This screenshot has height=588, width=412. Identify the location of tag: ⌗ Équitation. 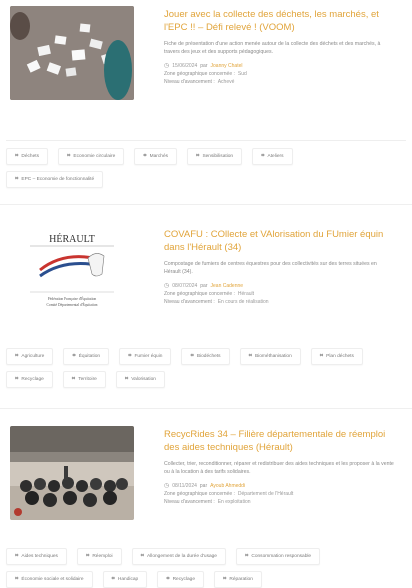
(86, 356).